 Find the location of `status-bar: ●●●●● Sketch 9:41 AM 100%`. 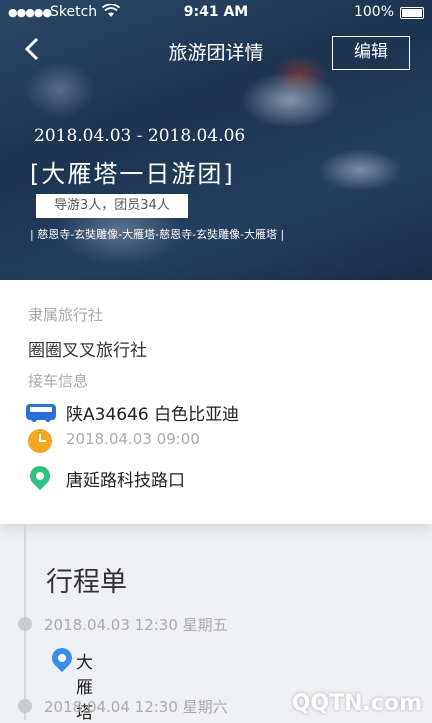

status-bar: ●●●●● Sketch 9:41 AM 100% is located at coordinates (216, 13).